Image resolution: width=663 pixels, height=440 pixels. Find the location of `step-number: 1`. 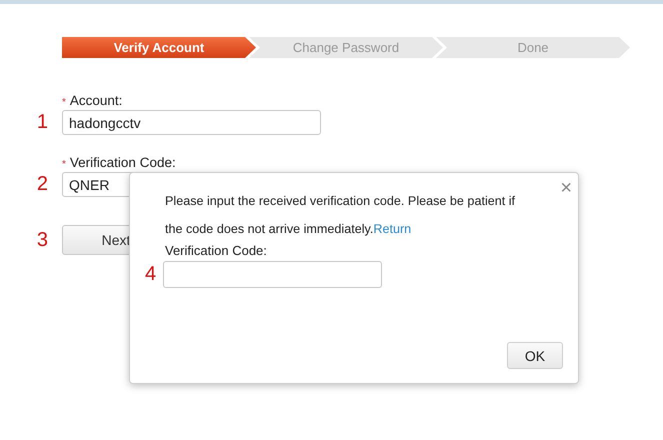

step-number: 1 is located at coordinates (42, 122).